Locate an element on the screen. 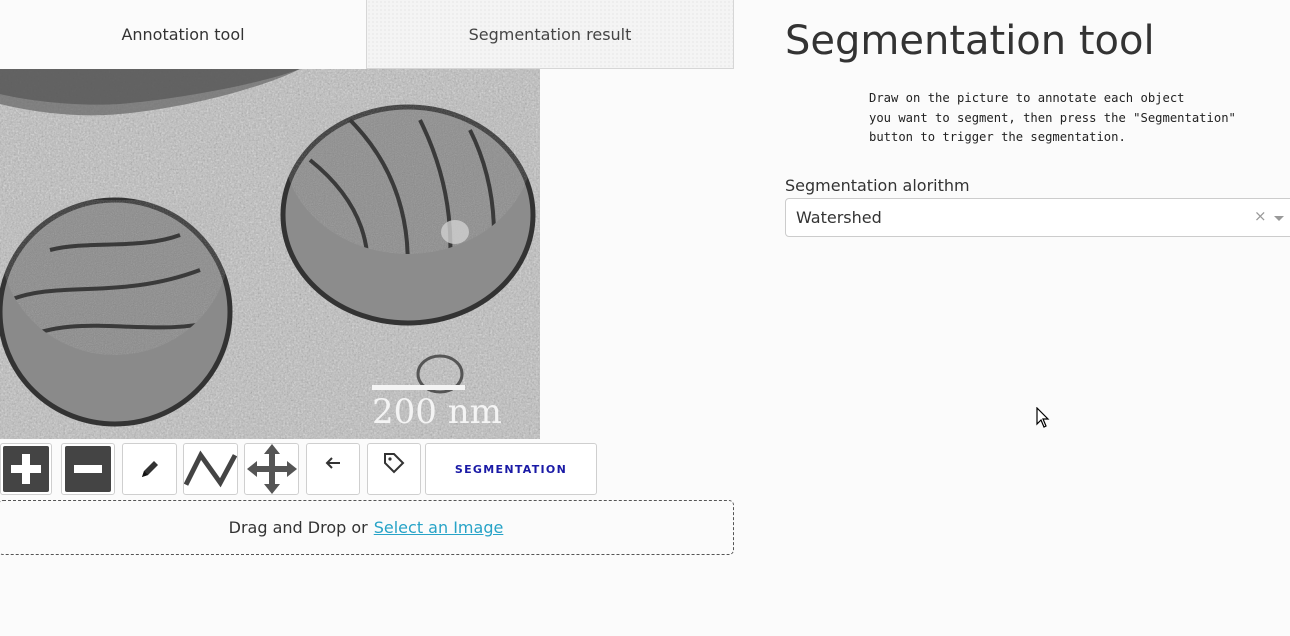  draw-button is located at coordinates (149, 469).